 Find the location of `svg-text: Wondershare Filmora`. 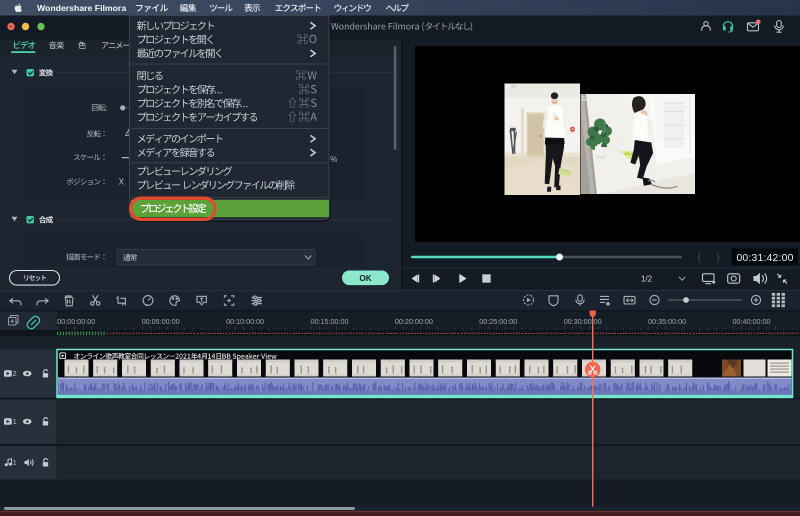

svg-text: Wondershare Filmora is located at coordinates (81, 8).